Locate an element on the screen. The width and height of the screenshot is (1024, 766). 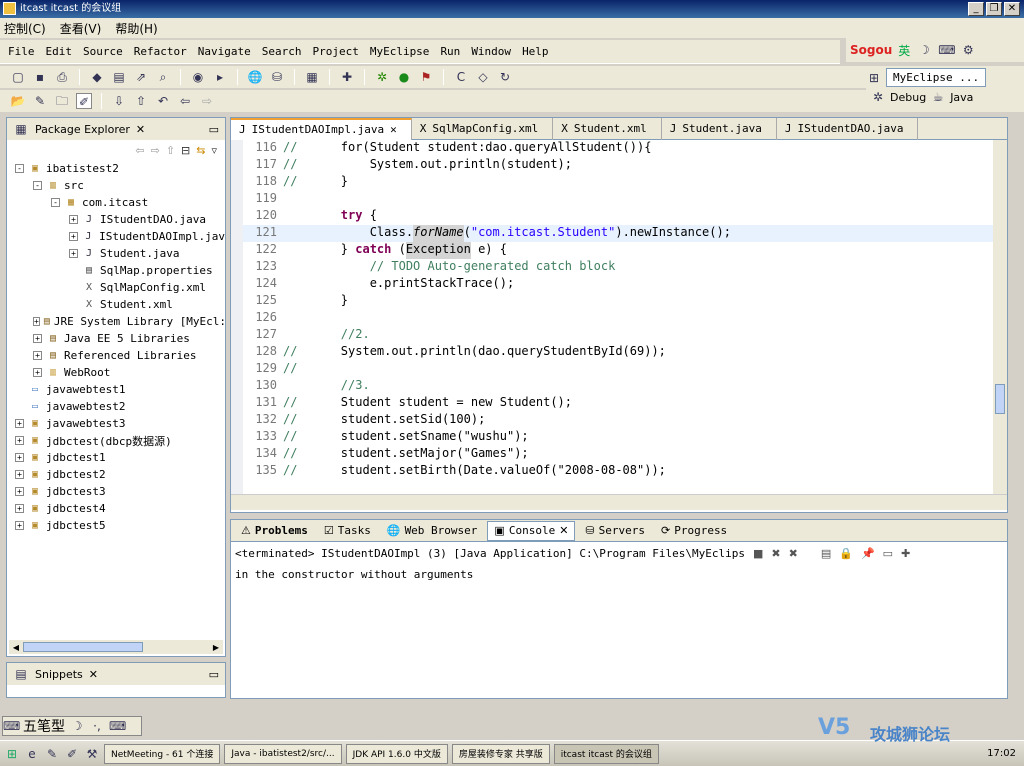
tree-item: + ▤ Java EE 5 Libraries is located at coordinates (120, 338).